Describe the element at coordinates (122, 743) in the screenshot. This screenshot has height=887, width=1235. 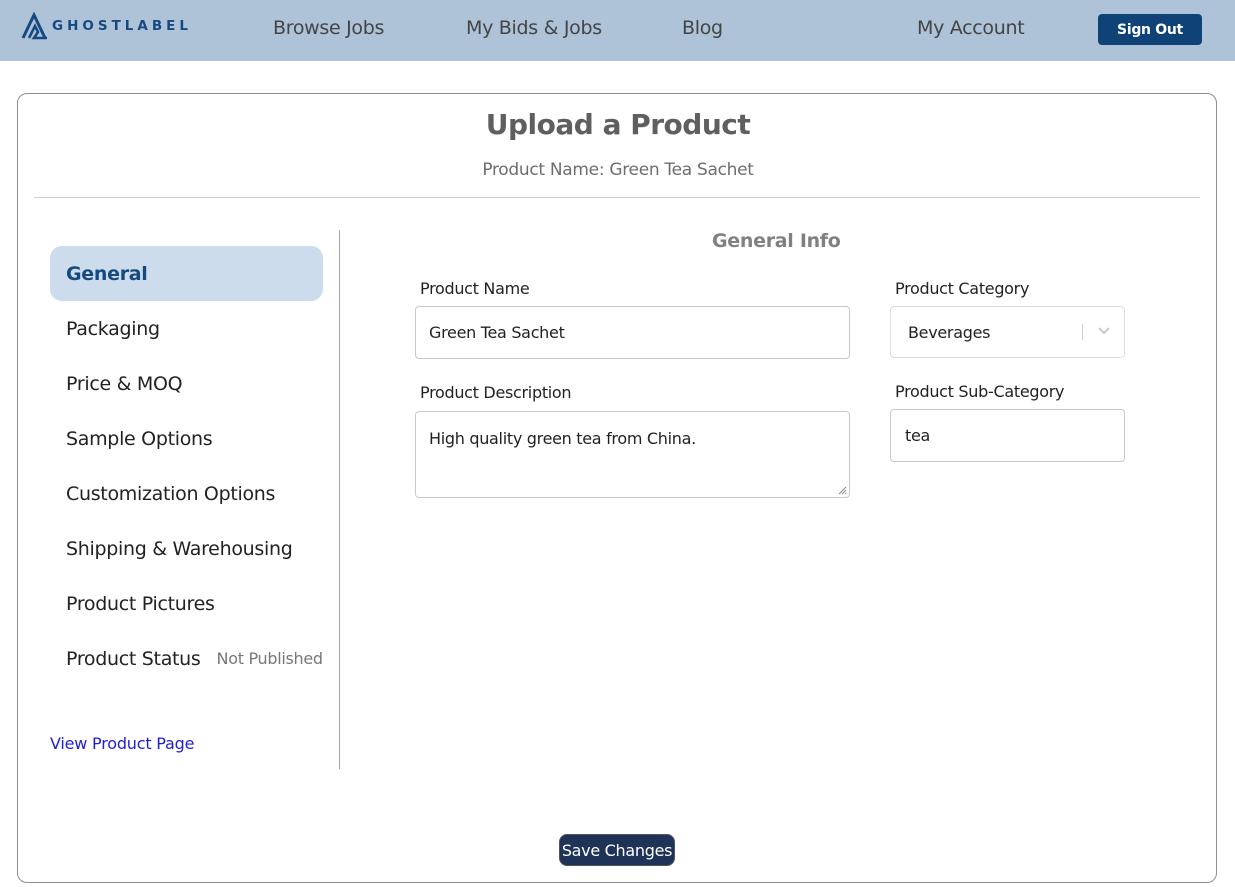
I see `view-product-page-link: View Product Page` at that location.